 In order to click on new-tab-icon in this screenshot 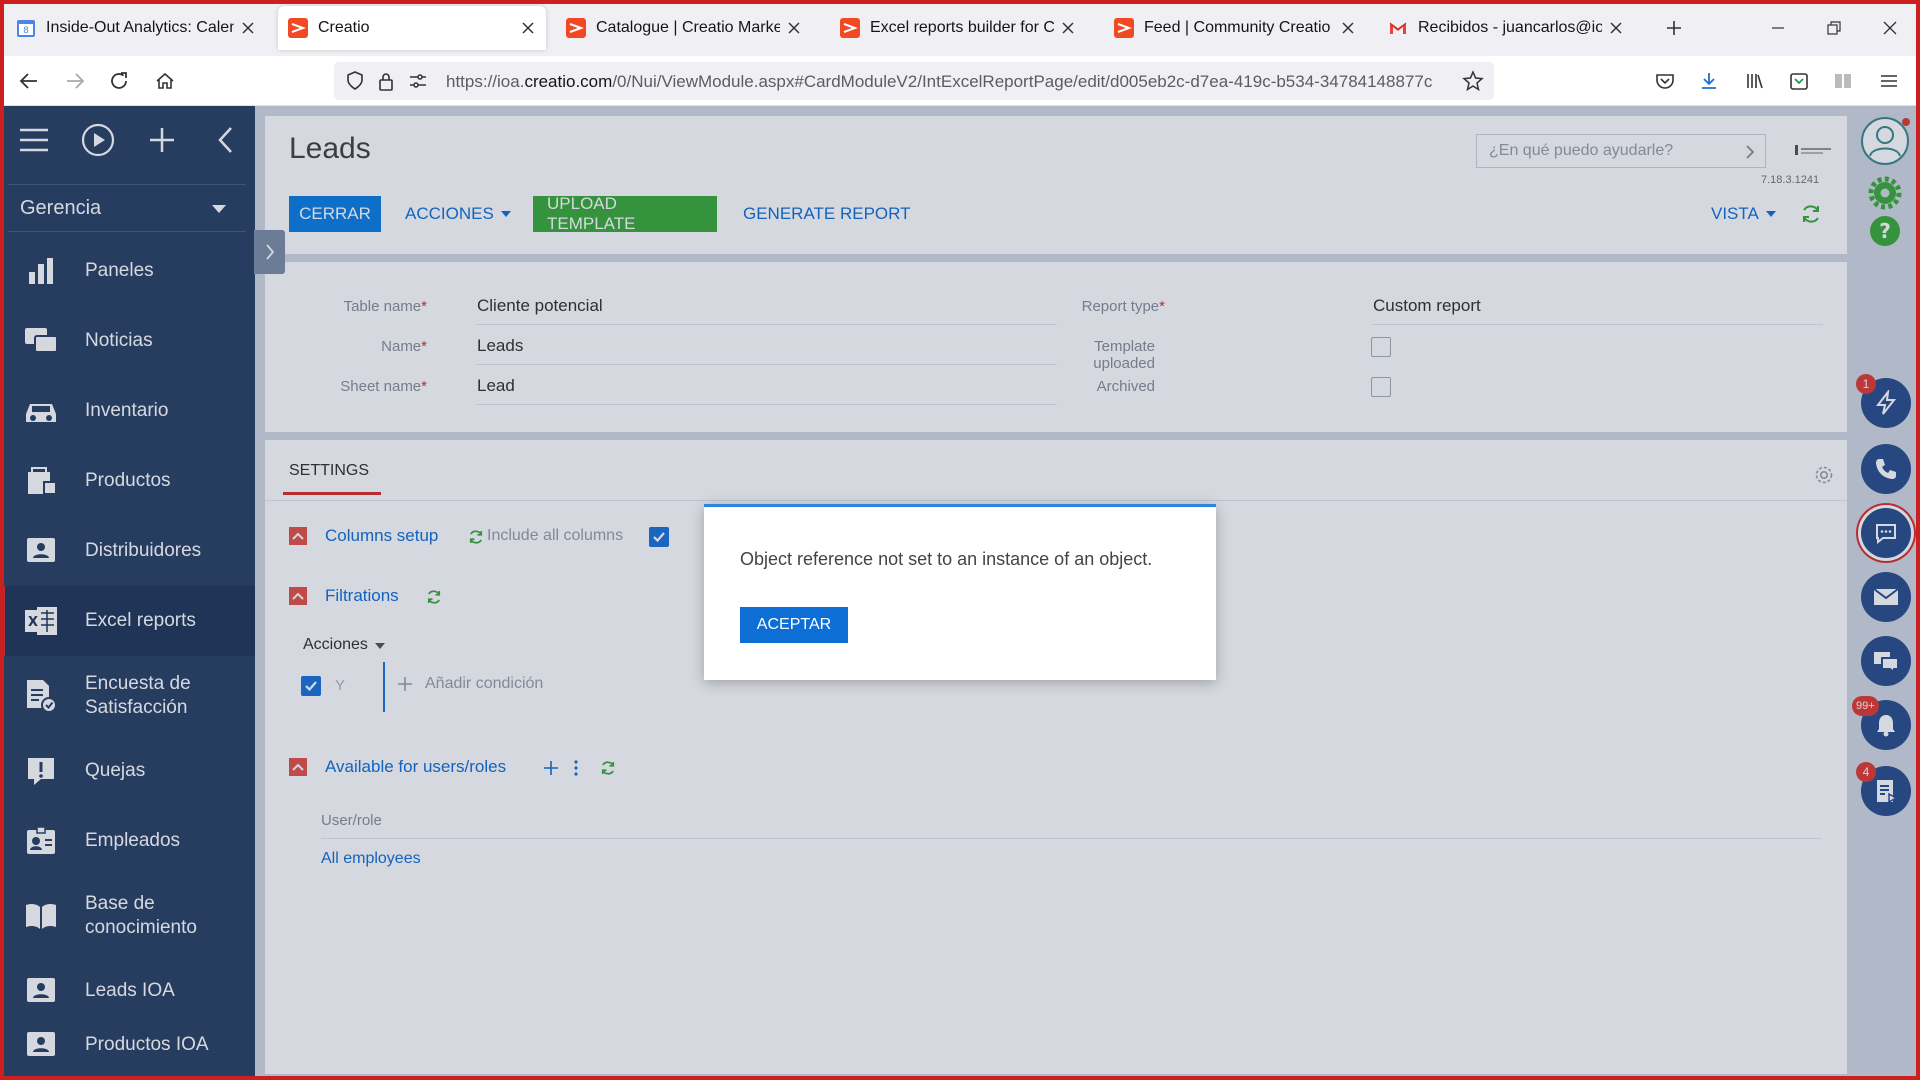, I will do `click(1674, 28)`.